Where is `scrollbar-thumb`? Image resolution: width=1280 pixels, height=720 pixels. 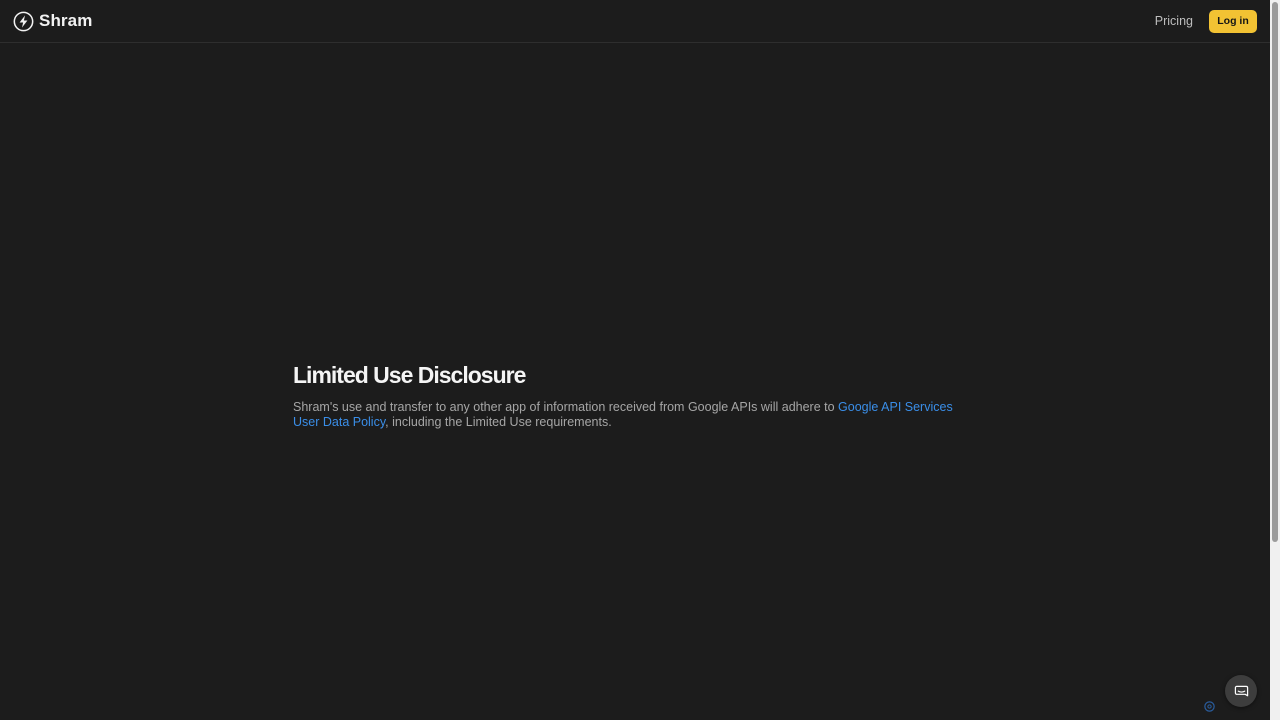
scrollbar-thumb is located at coordinates (1275, 272).